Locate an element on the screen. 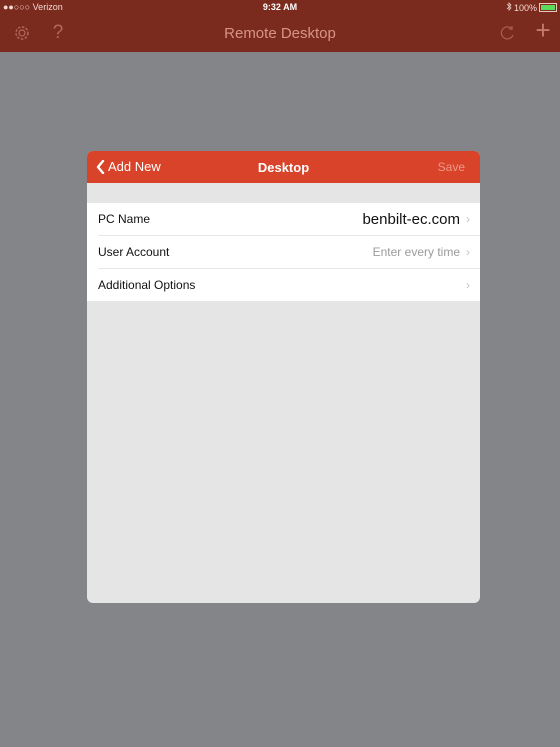 This screenshot has height=747, width=560. user-account-row: User Account Enter every time › is located at coordinates (289, 251).